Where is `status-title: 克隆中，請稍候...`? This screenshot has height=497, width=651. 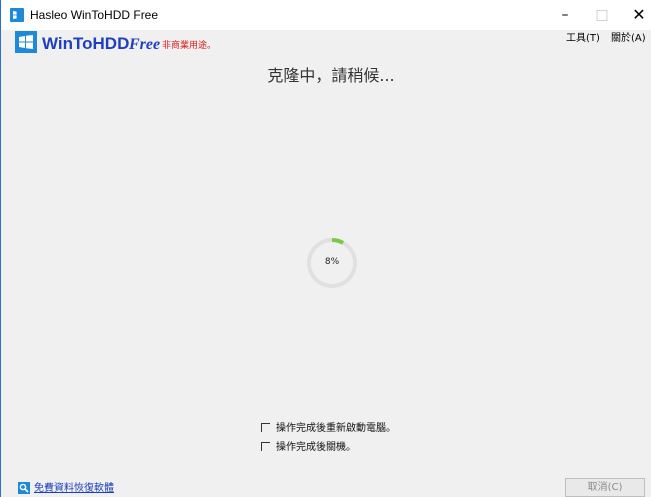
status-title: 克隆中，請稍候... is located at coordinates (331, 75).